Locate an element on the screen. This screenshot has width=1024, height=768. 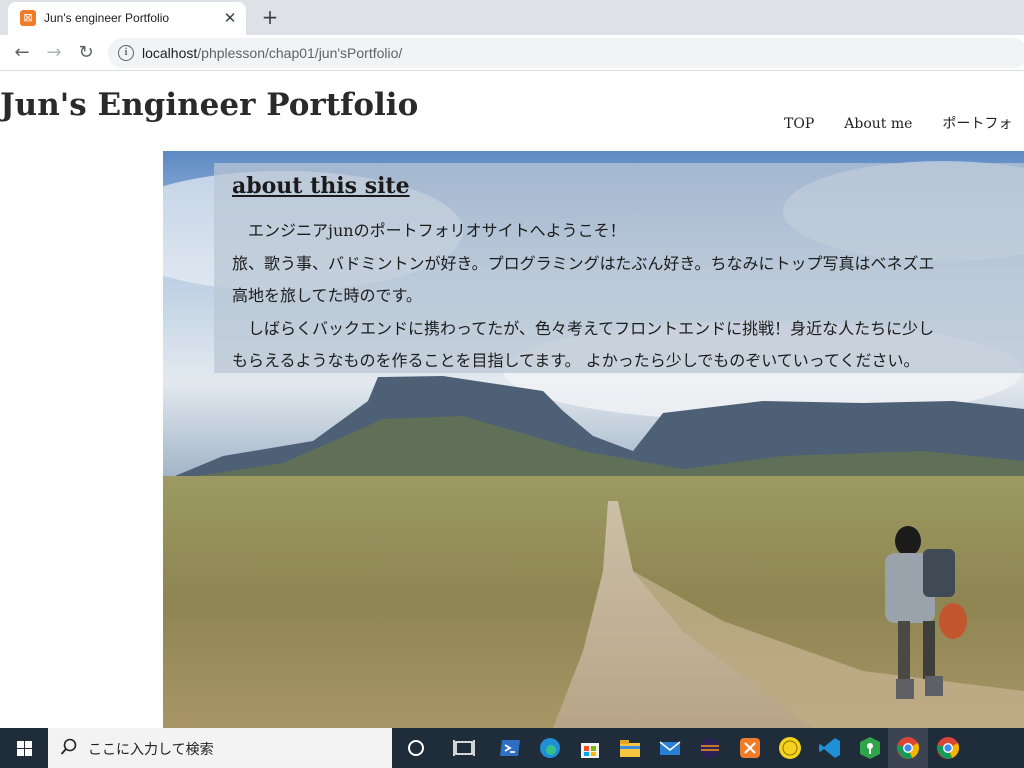
reload-button: ↻ is located at coordinates (86, 53).